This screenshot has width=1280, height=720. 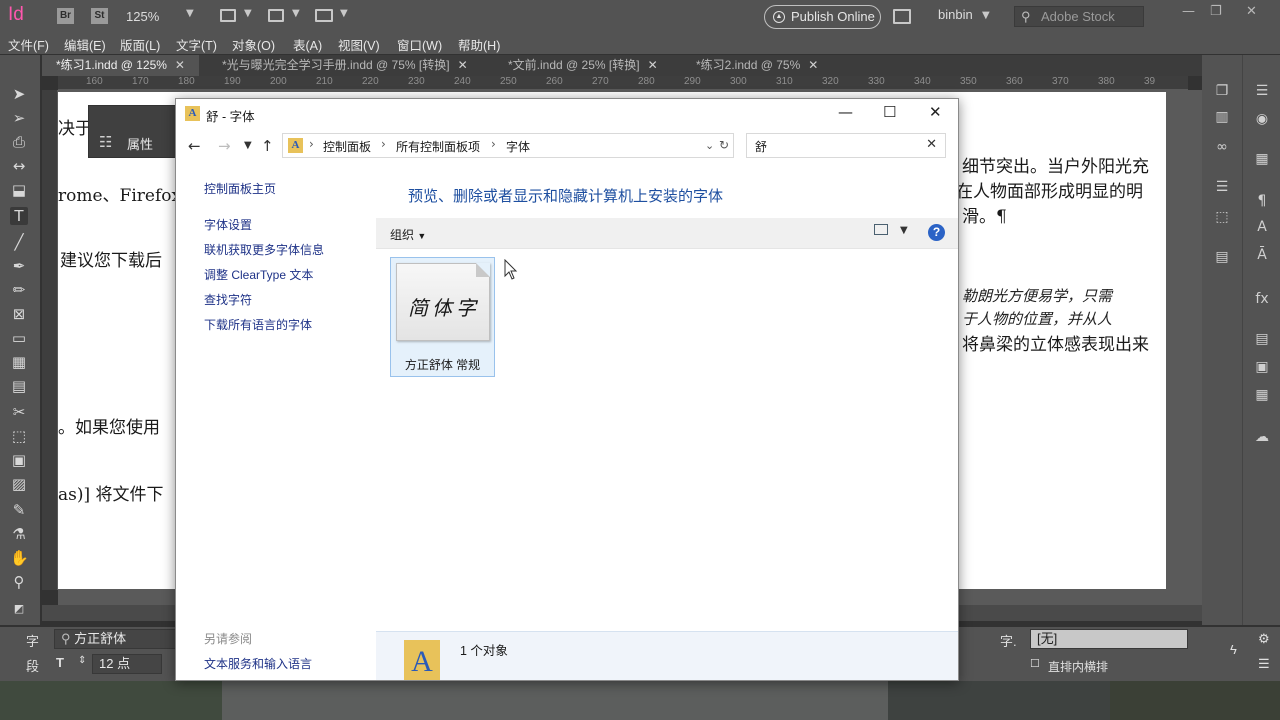 I want to click on organize-button: 组织 ▼, so click(x=408, y=234).